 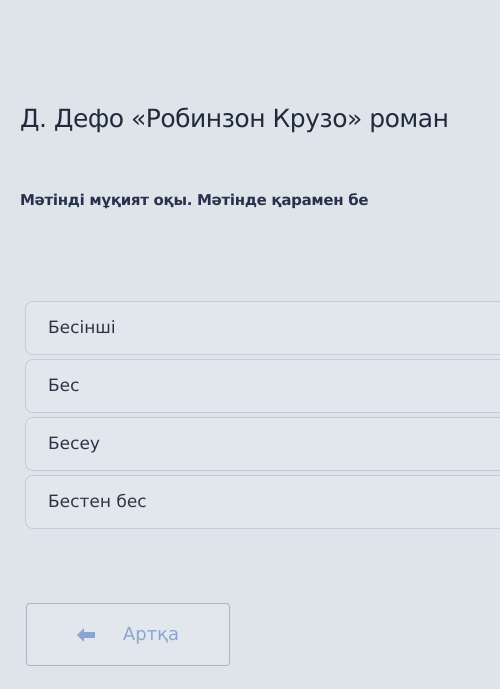 What do you see at coordinates (262, 386) in the screenshot?
I see `answer-option: Бес` at bounding box center [262, 386].